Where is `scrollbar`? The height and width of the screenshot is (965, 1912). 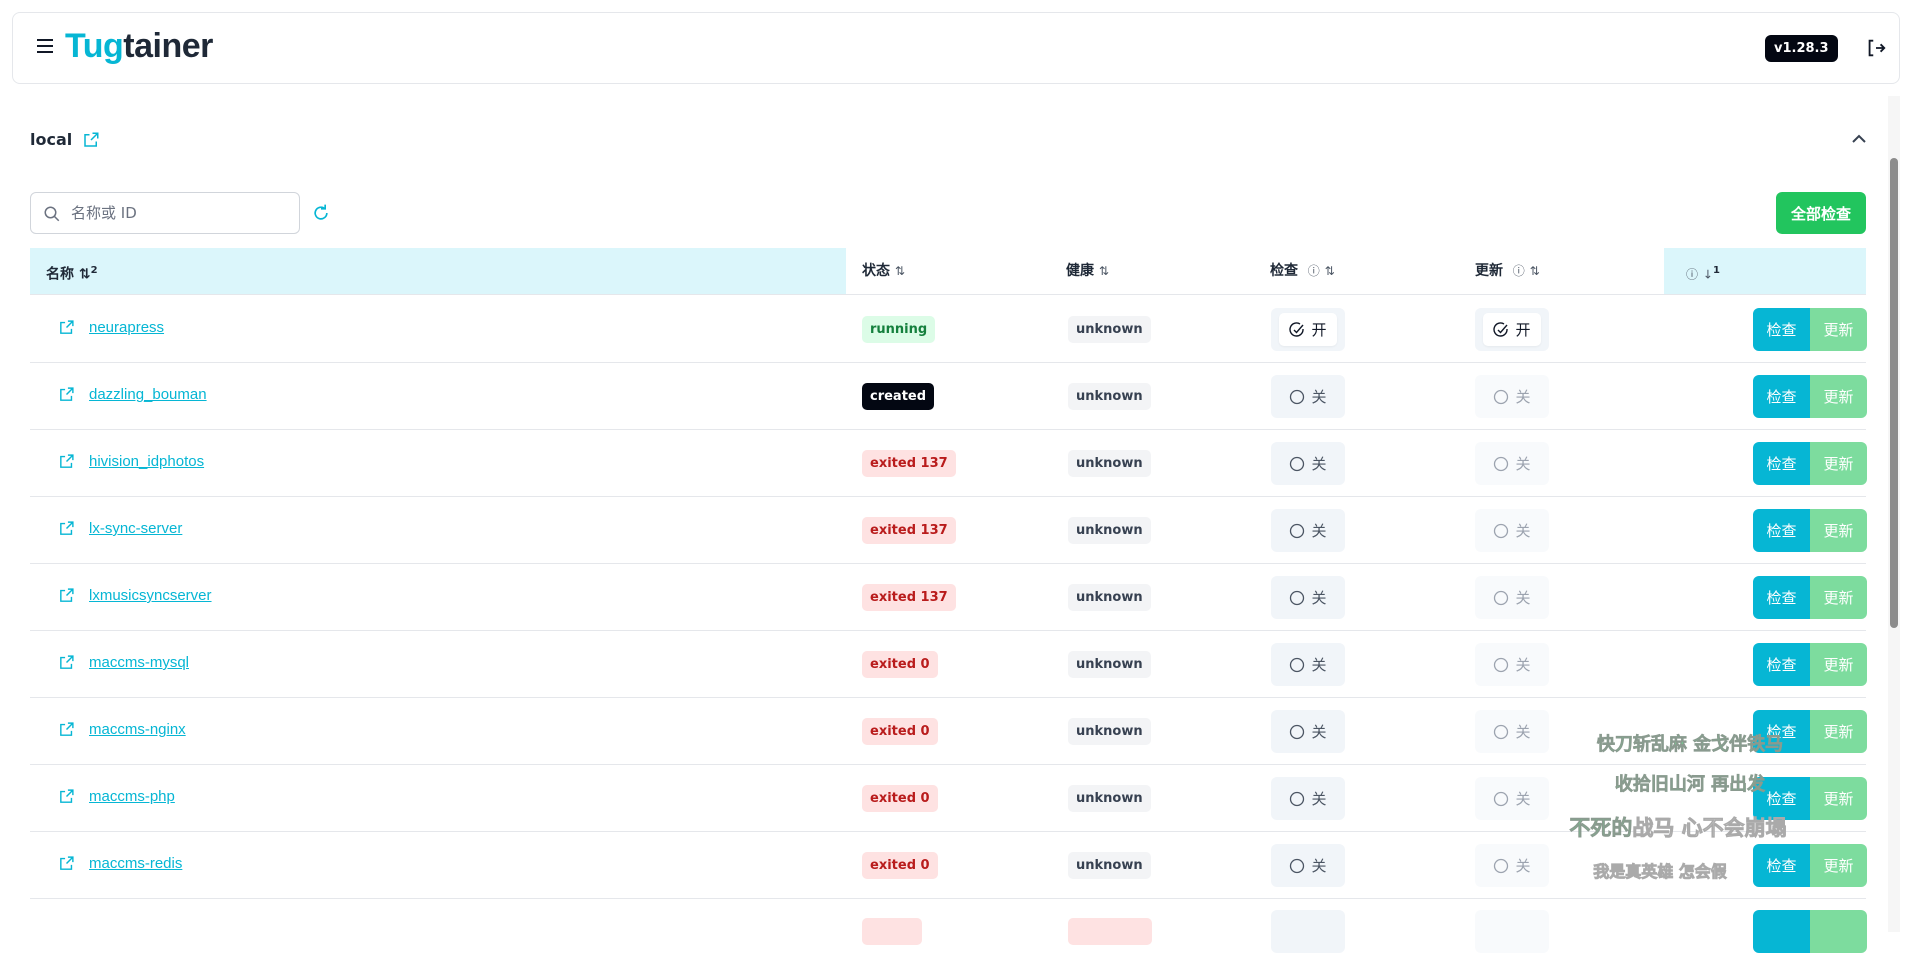 scrollbar is located at coordinates (1894, 514).